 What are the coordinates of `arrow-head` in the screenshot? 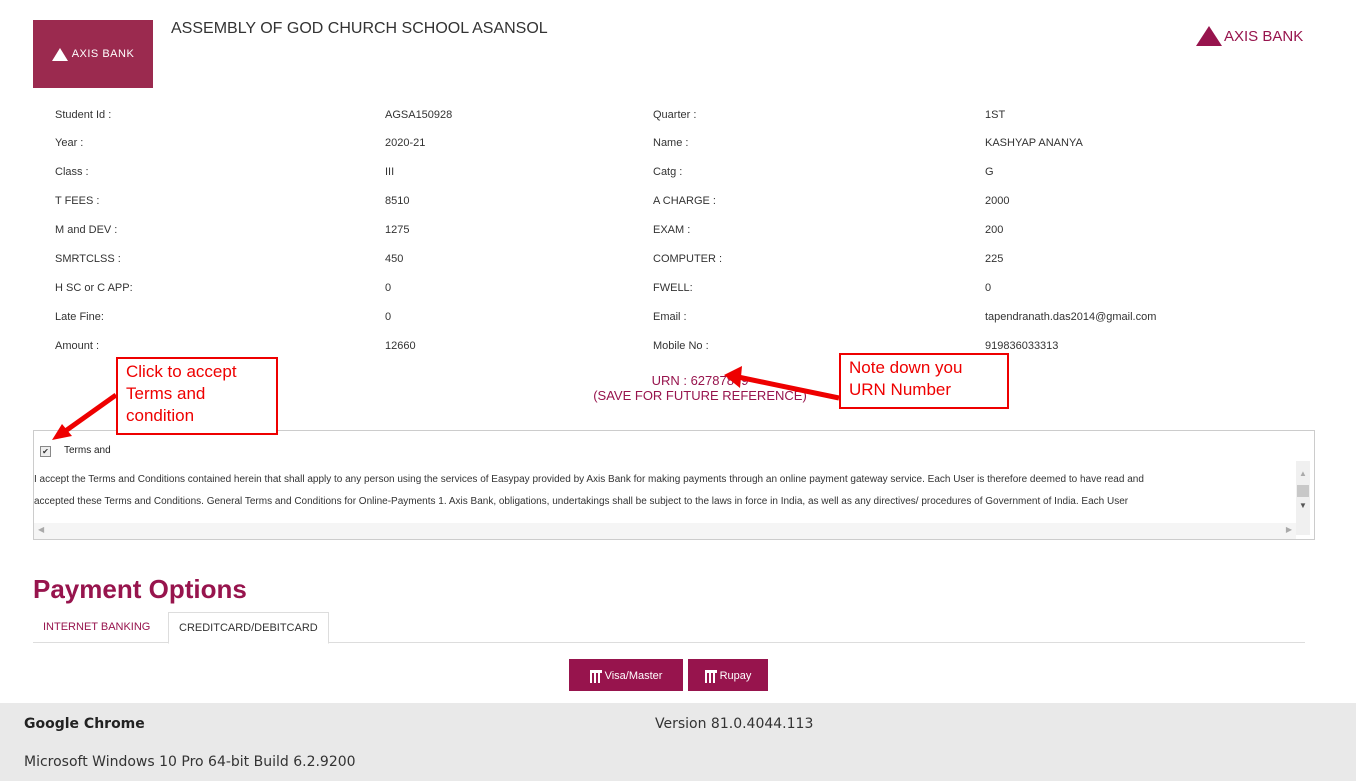 It's located at (733, 377).